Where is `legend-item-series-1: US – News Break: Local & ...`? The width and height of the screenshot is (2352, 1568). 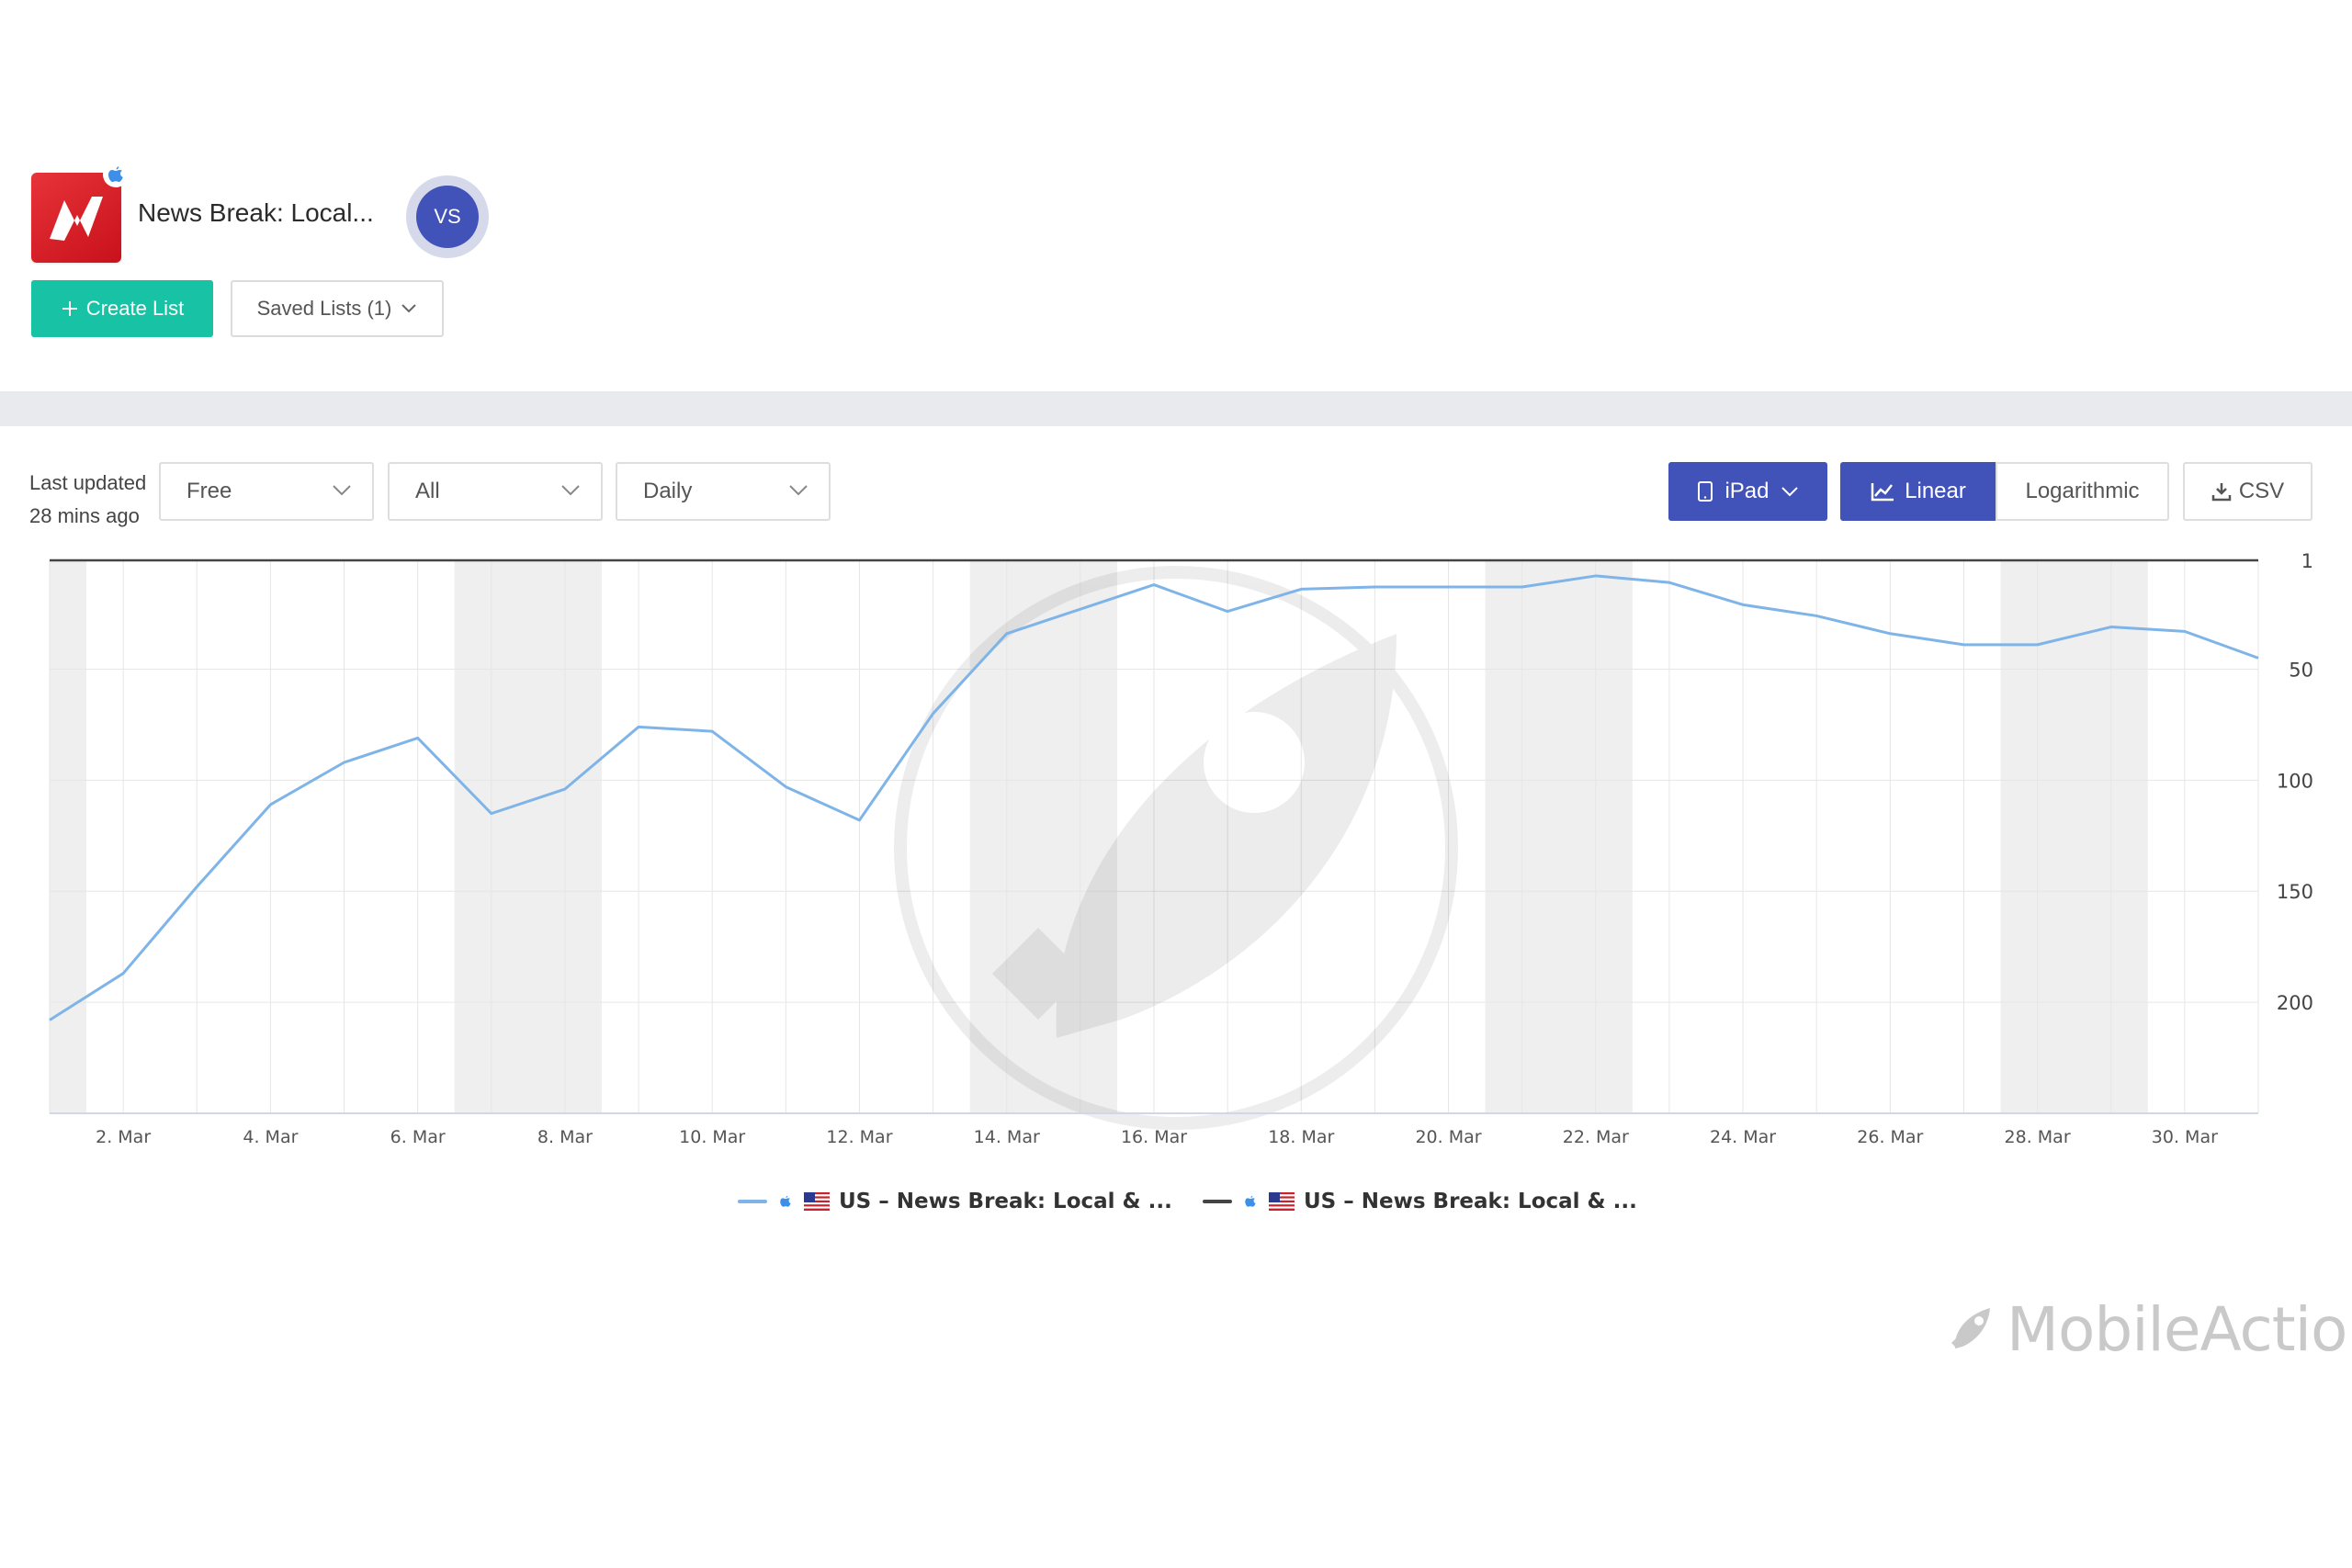
legend-item-series-1: US – News Break: Local & ... is located at coordinates (955, 1202).